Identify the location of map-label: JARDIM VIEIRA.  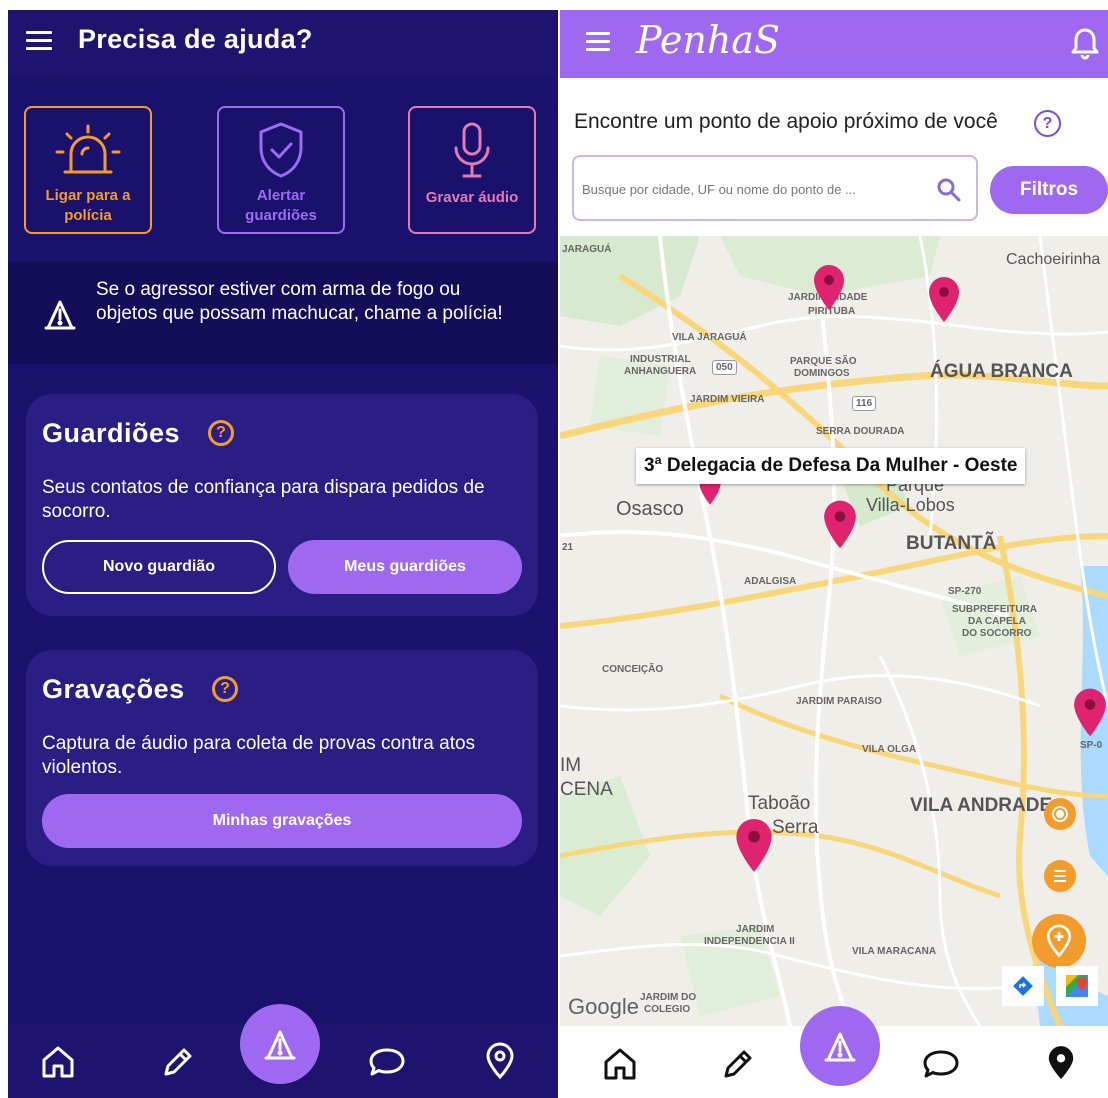
(727, 399).